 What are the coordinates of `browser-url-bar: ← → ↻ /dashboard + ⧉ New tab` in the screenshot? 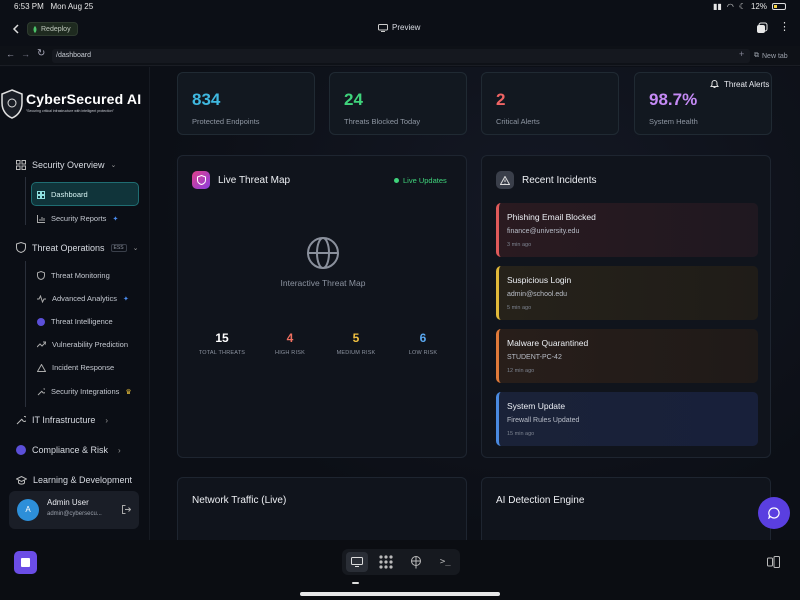 It's located at (400, 56).